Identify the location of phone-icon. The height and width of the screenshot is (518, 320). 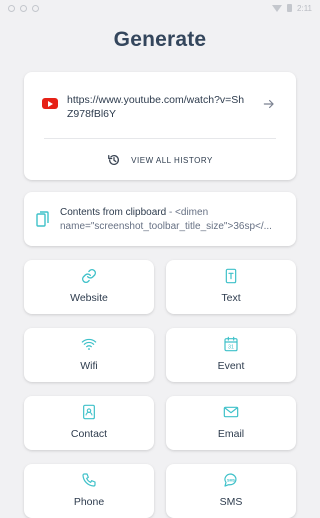
(89, 480).